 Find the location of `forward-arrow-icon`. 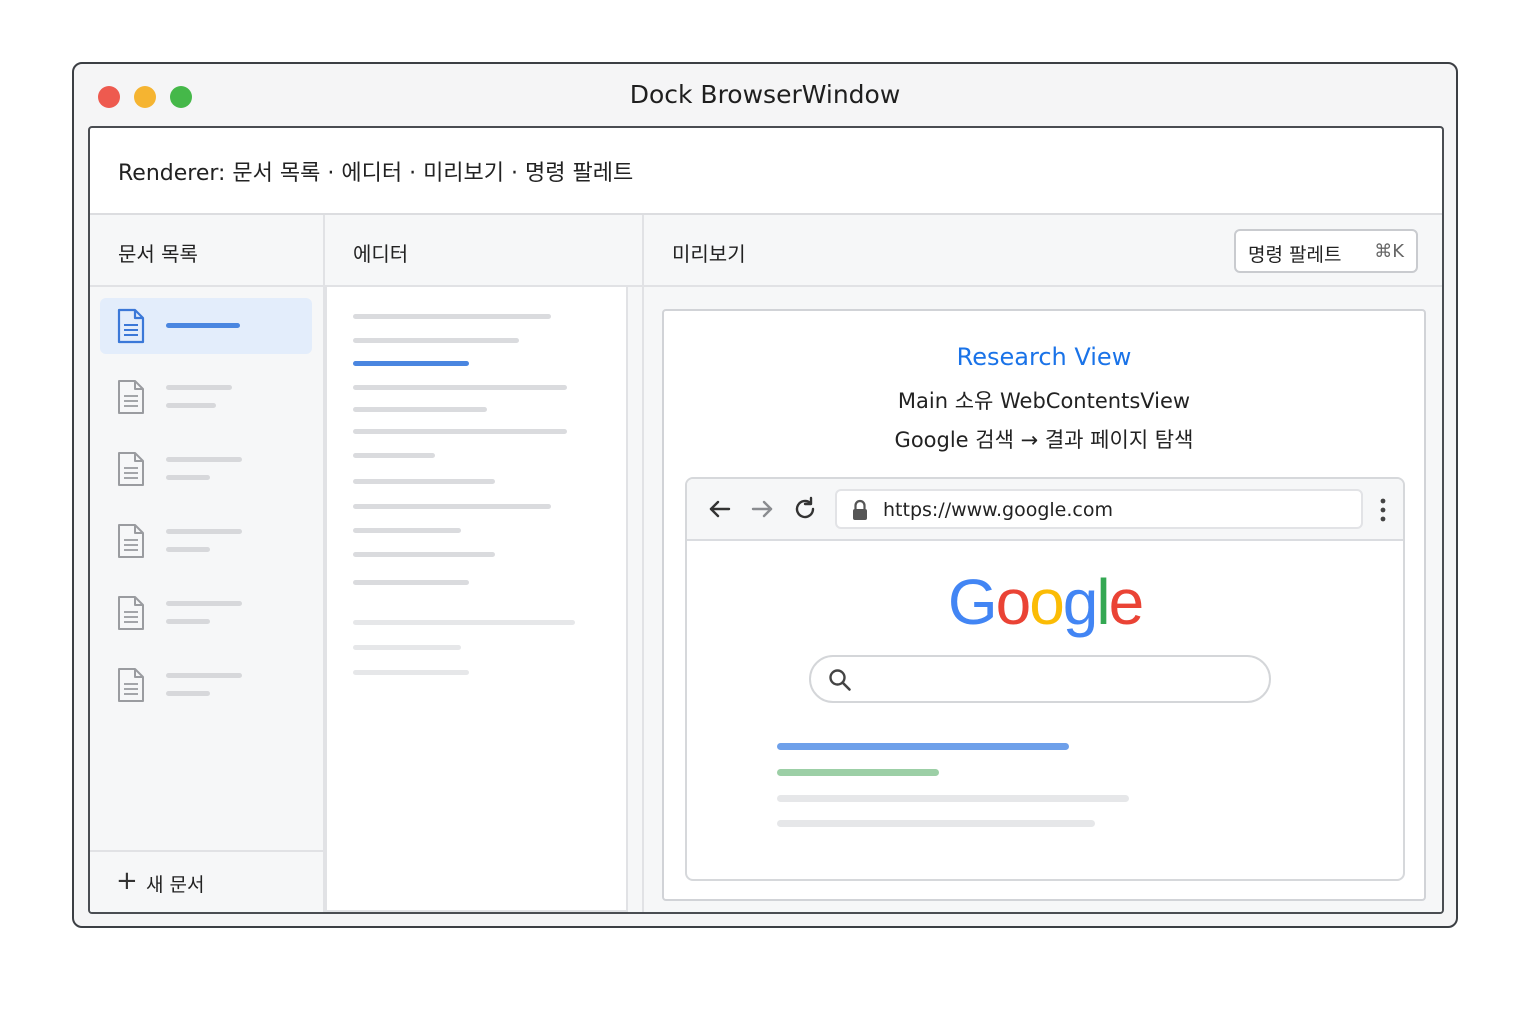

forward-arrow-icon is located at coordinates (762, 509).